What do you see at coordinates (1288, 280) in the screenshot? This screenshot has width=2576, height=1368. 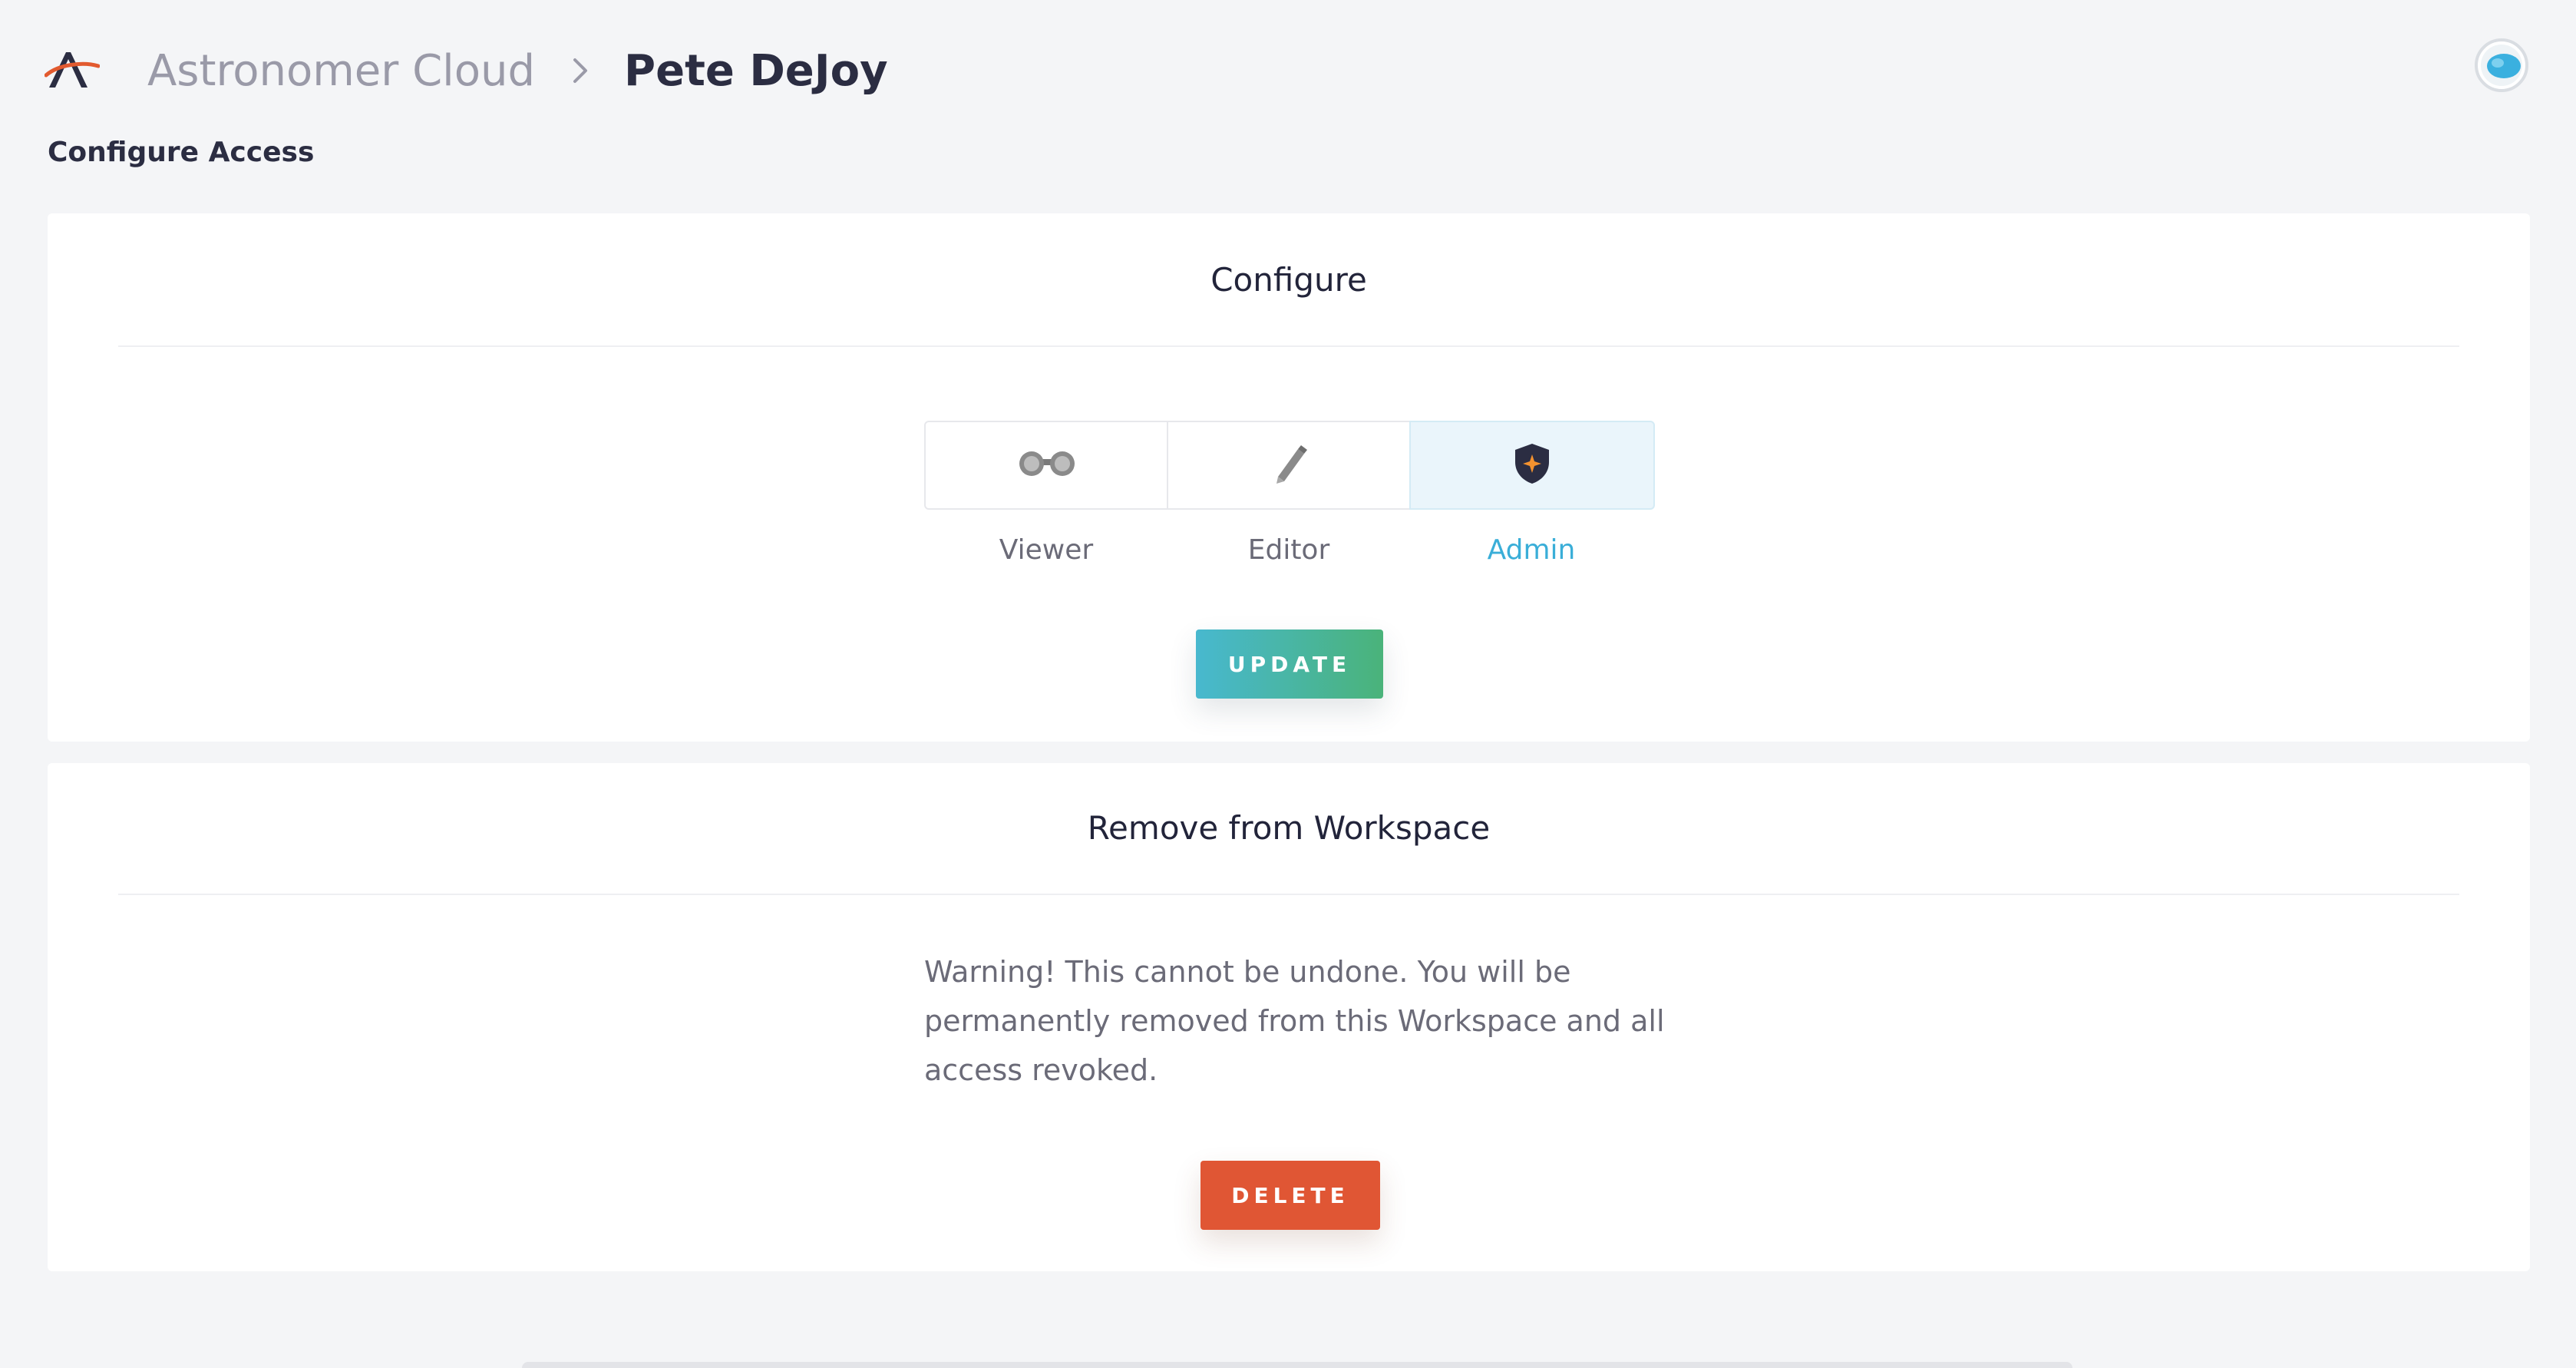 I see `configure-title: Configure` at bounding box center [1288, 280].